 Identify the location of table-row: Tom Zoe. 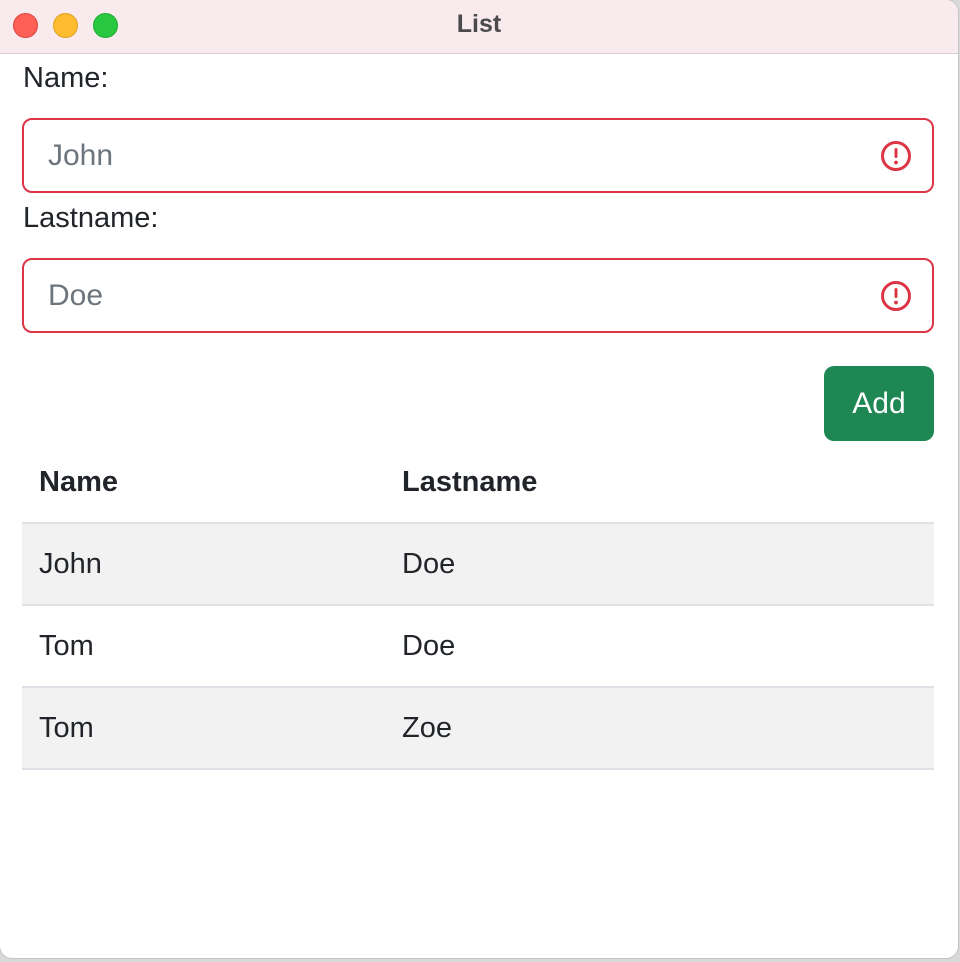
(478, 728).